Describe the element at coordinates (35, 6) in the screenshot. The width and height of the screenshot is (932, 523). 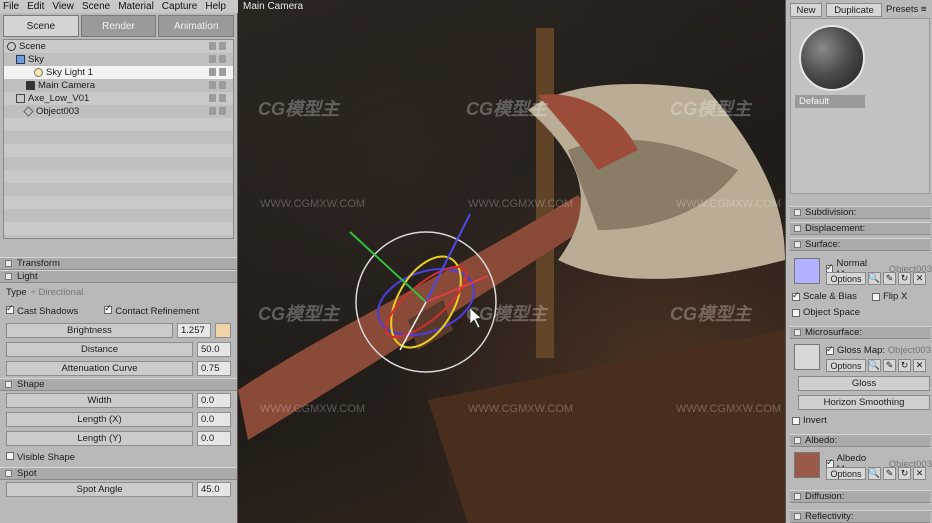
I see `menu-edit: Edit` at that location.